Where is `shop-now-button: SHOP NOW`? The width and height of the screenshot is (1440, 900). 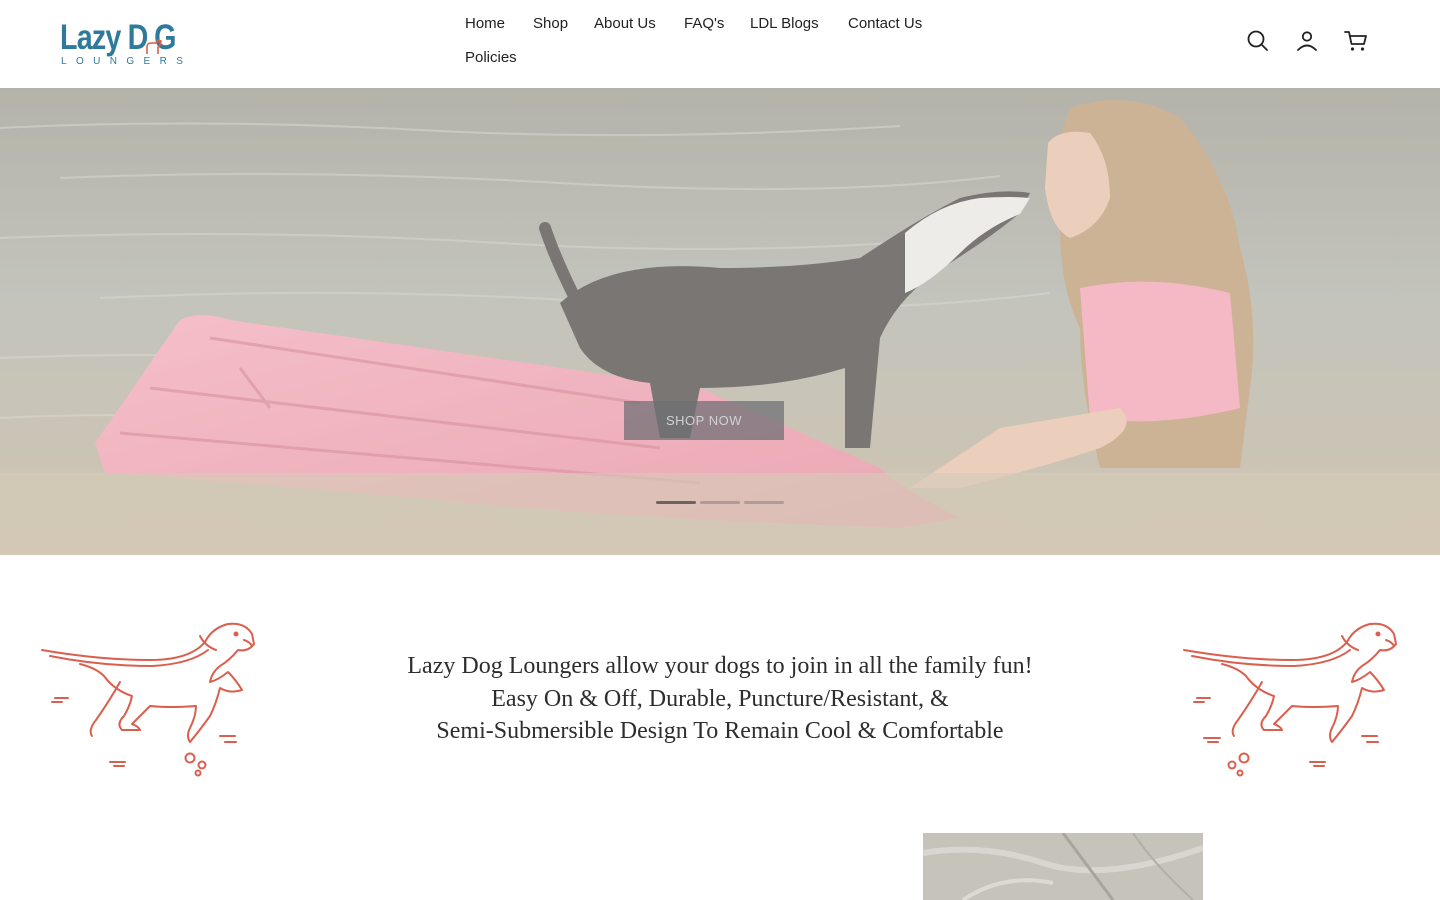
shop-now-button: SHOP NOW is located at coordinates (704, 420).